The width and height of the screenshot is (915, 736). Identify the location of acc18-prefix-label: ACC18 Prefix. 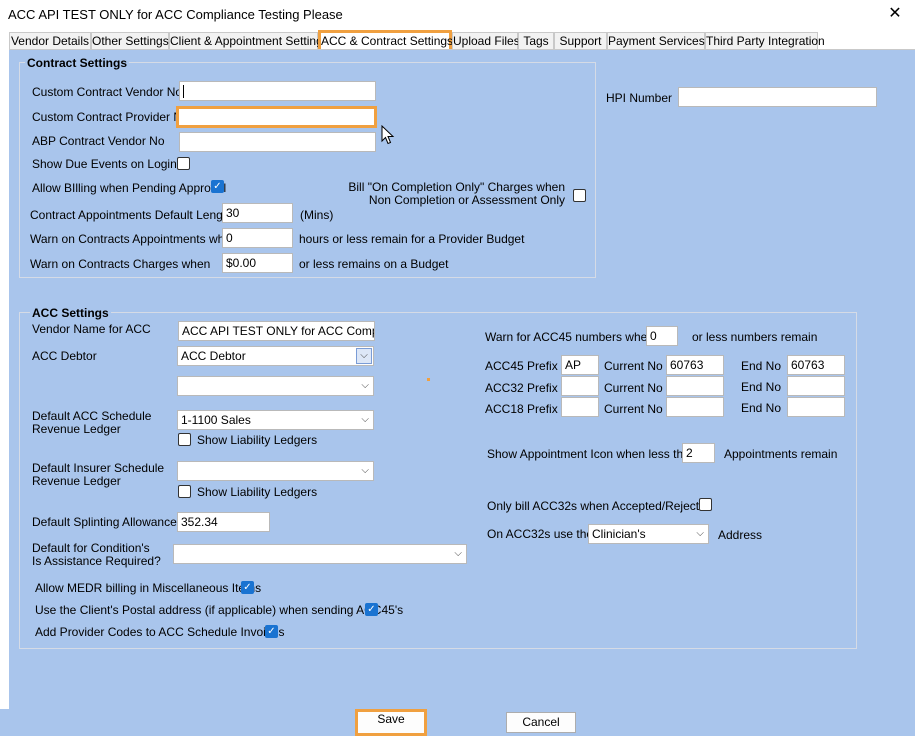
(521, 409).